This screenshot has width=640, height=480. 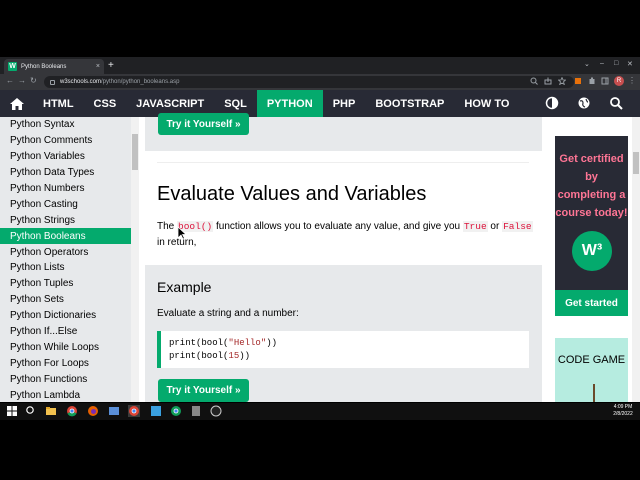 What do you see at coordinates (591, 360) in the screenshot?
I see `code-game-title: CODE GAME` at bounding box center [591, 360].